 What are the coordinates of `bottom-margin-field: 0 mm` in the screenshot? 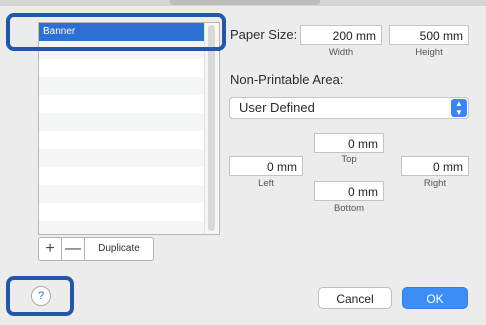 It's located at (349, 191).